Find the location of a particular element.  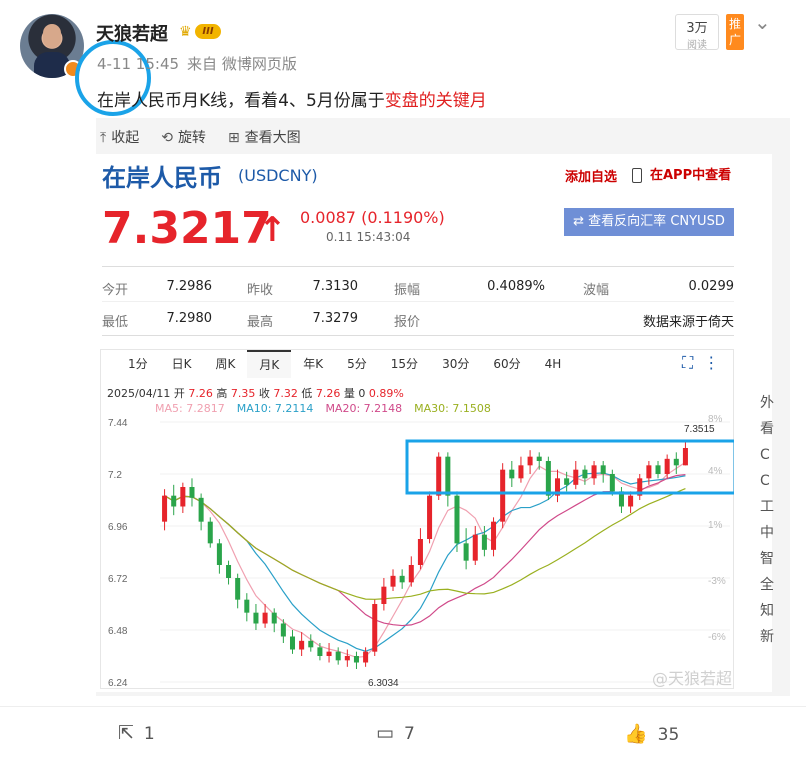

post-source: 来自 微博网页版 is located at coordinates (242, 64).